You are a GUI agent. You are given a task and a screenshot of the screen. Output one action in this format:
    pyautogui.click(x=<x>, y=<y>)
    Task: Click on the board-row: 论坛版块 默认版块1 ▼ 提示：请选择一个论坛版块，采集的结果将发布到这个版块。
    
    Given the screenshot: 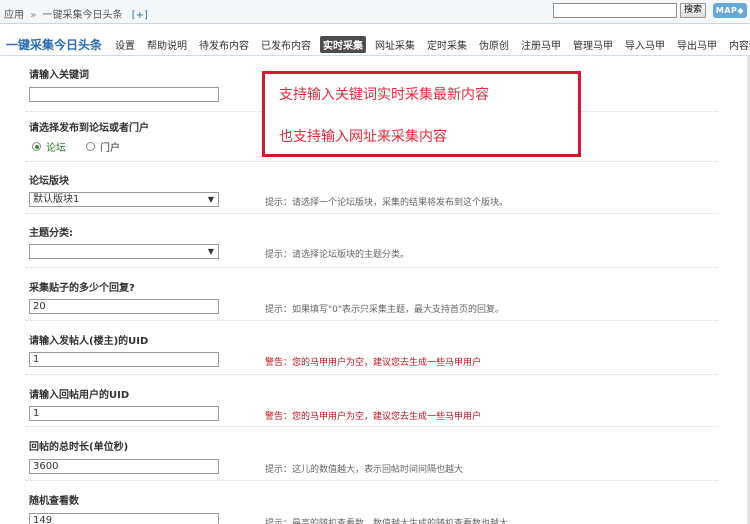 What is the action you would take?
    pyautogui.click(x=372, y=188)
    